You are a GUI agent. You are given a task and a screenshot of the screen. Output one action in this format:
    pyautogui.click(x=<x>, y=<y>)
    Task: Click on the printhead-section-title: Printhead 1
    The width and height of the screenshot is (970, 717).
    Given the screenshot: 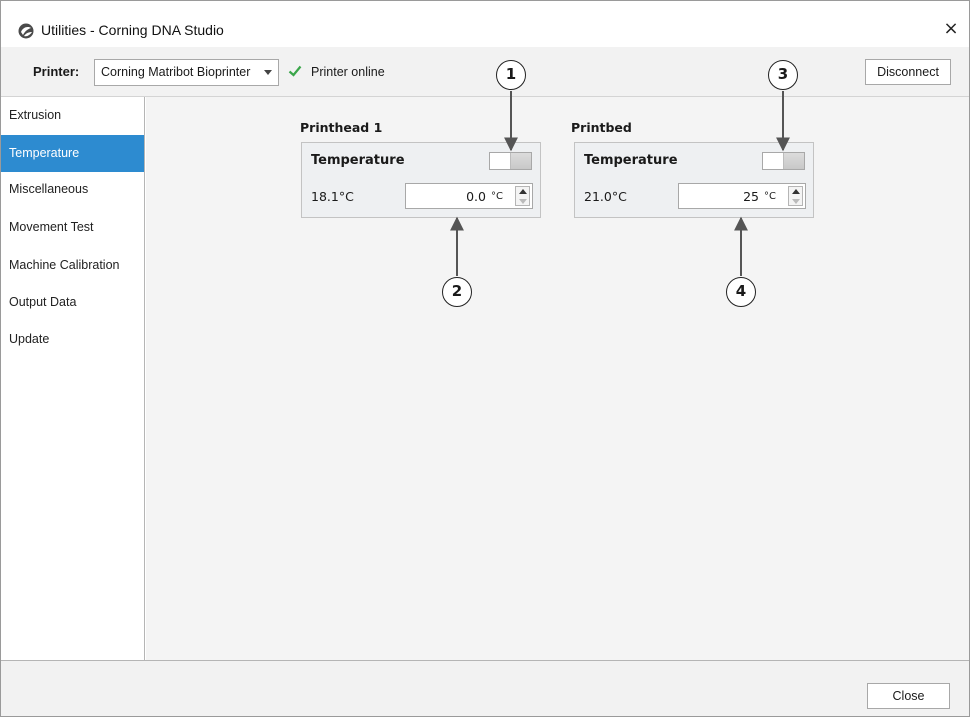 What is the action you would take?
    pyautogui.click(x=341, y=127)
    